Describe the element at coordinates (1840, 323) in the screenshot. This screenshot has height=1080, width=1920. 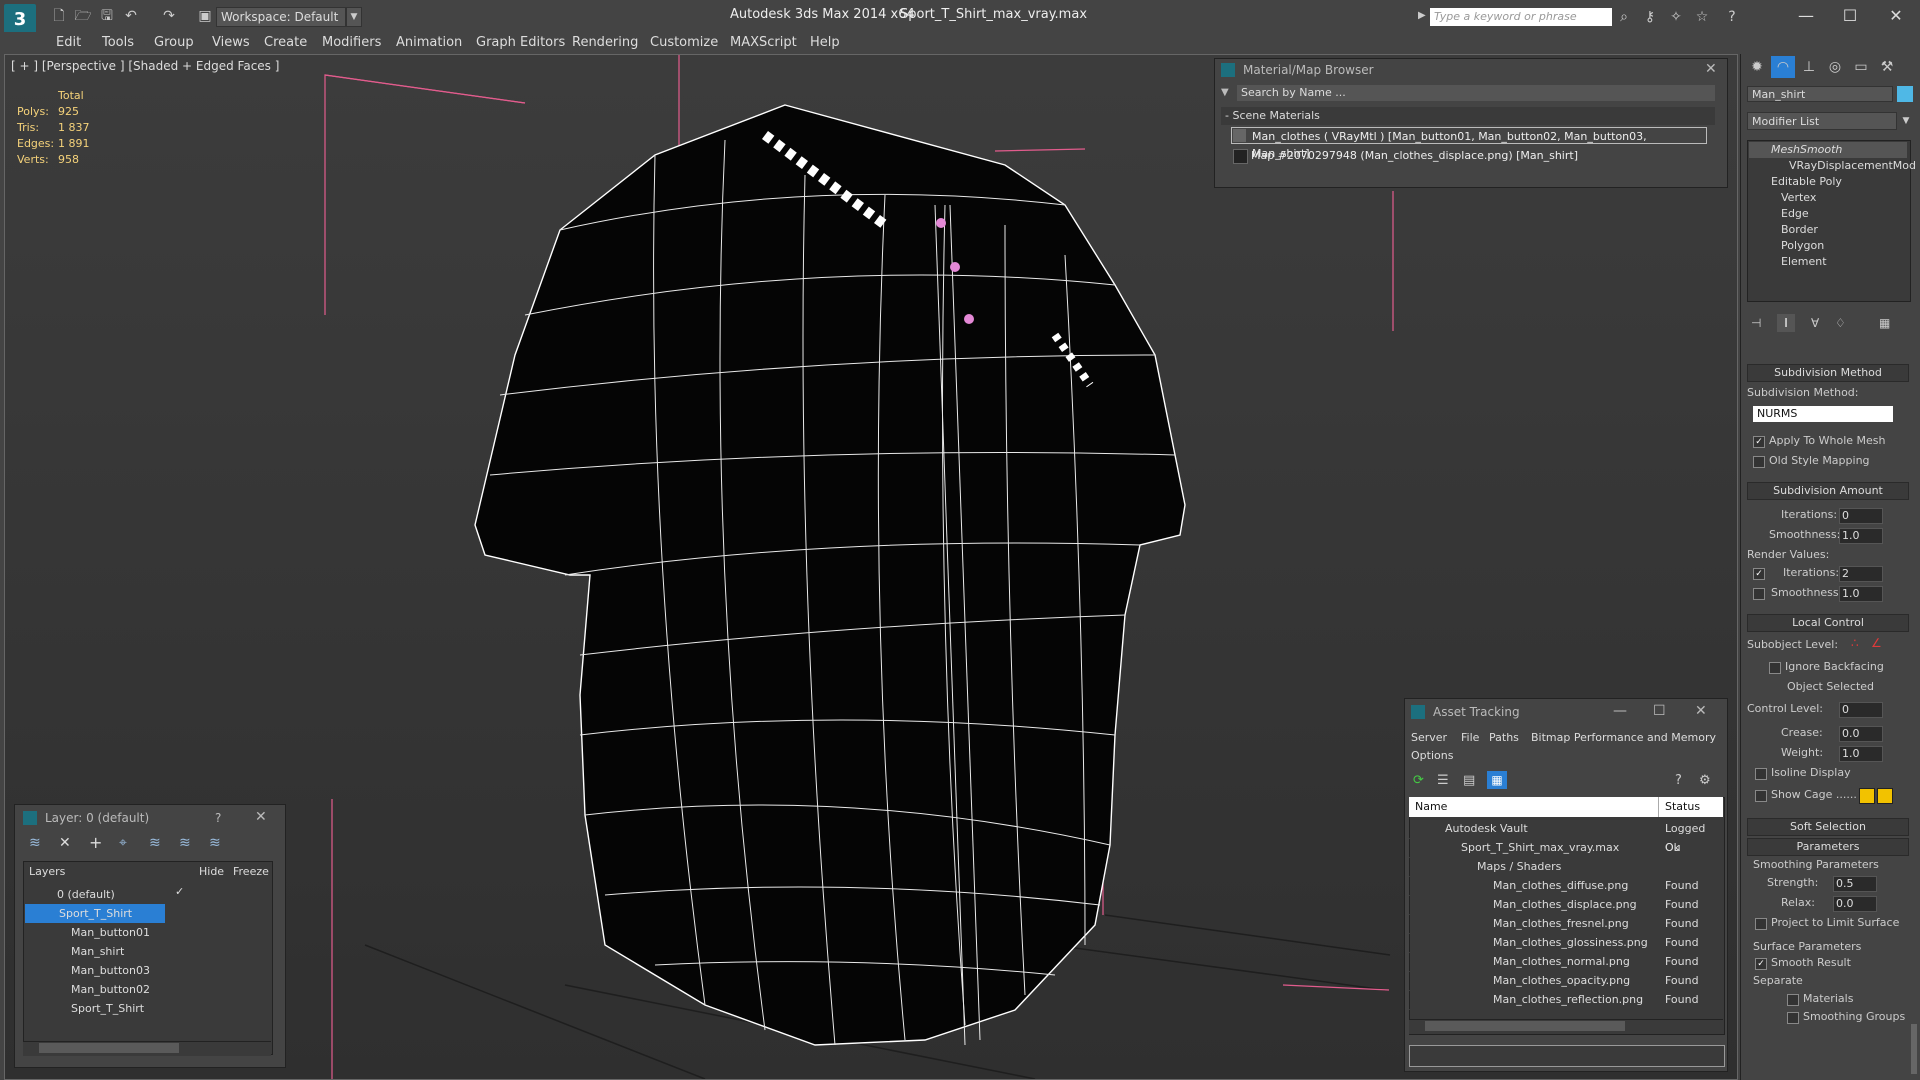
I see `remove-modifier-icon: ♢` at that location.